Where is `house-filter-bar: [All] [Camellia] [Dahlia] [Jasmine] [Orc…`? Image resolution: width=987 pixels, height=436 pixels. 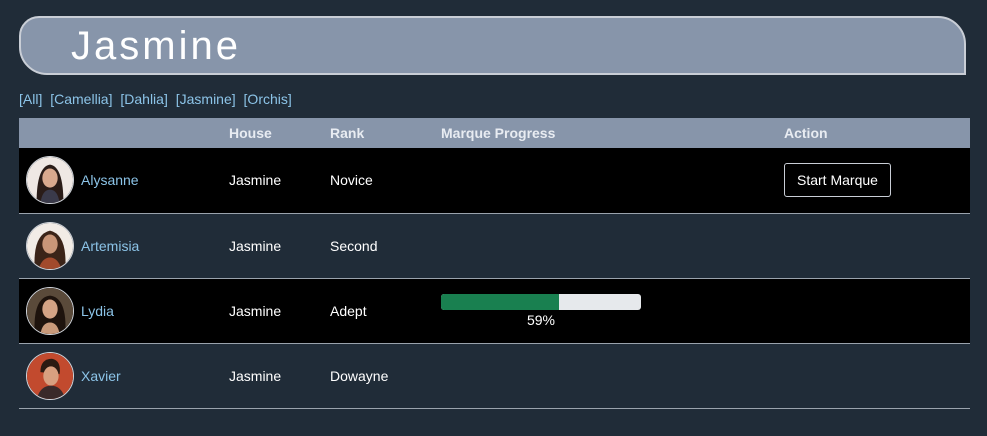 house-filter-bar: [All] [Camellia] [Dahlia] [Jasmine] [Orc… is located at coordinates (157, 99).